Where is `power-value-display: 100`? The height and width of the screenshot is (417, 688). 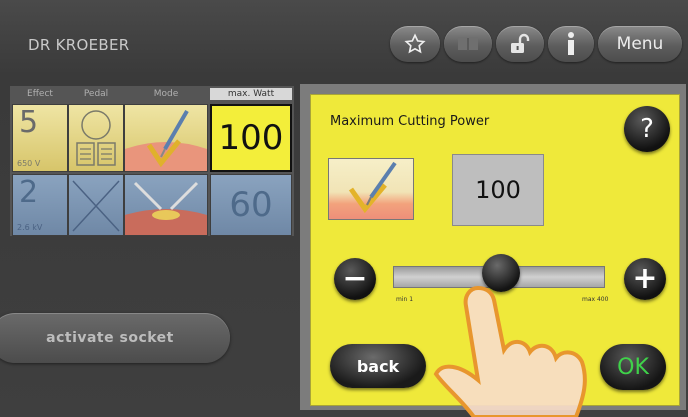 power-value-display: 100 is located at coordinates (498, 190).